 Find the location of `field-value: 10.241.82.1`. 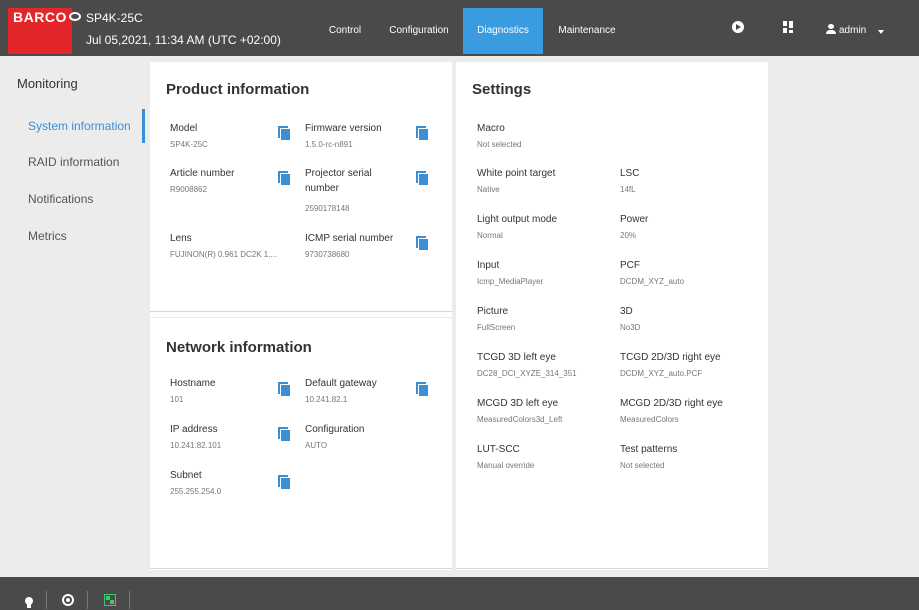

field-value: 10.241.82.1 is located at coordinates (326, 399).